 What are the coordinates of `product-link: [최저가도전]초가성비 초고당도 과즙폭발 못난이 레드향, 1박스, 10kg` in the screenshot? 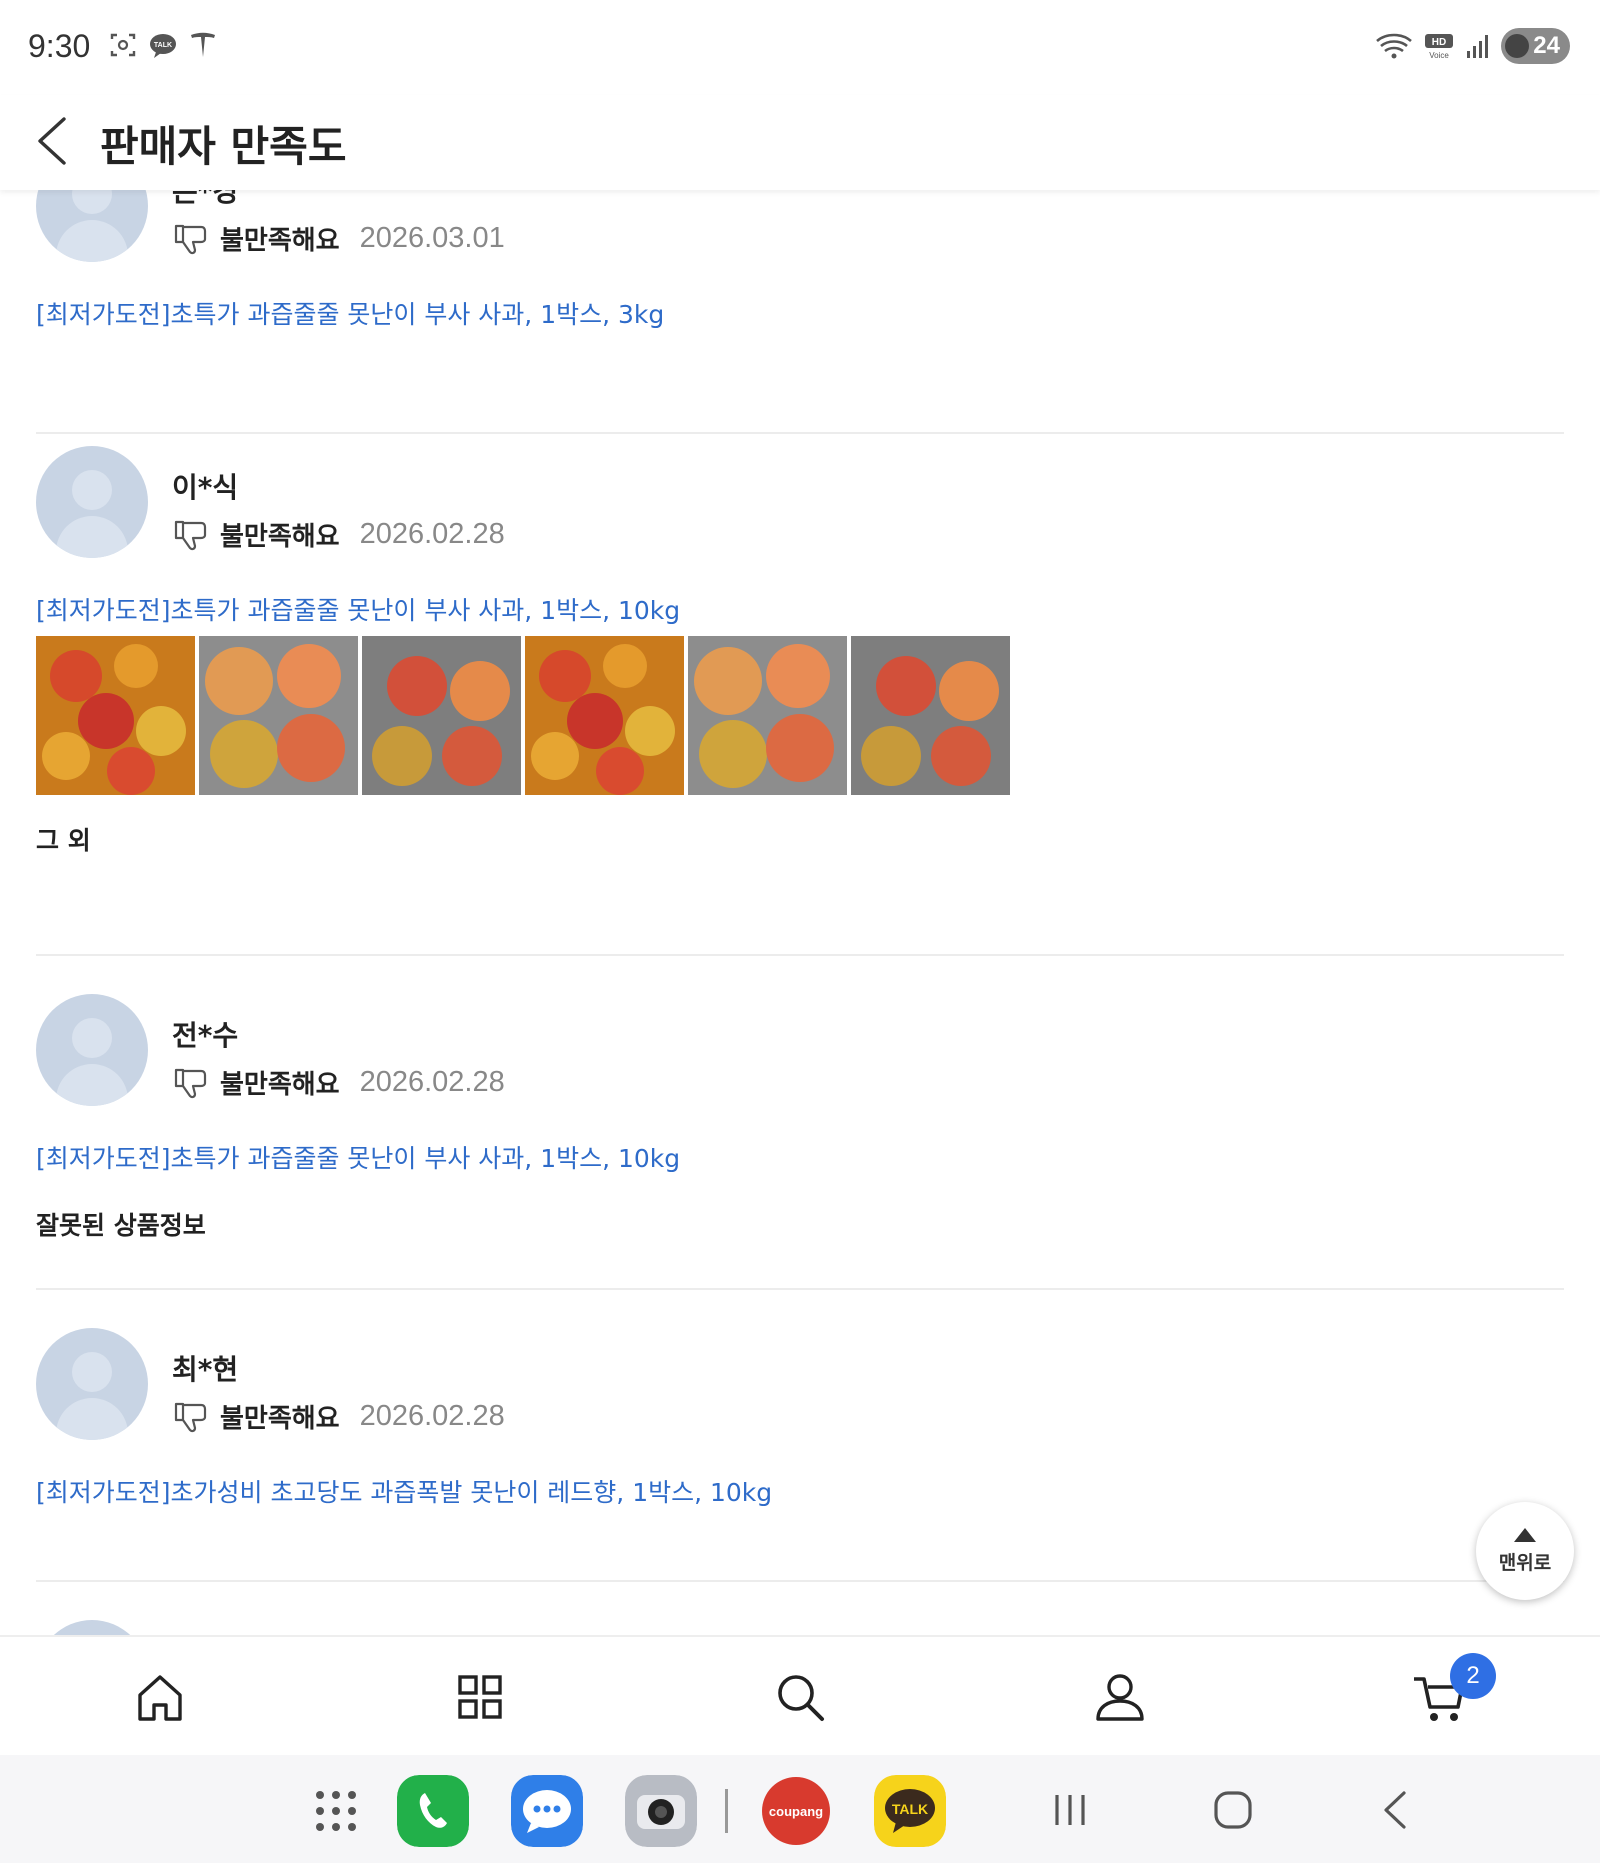 It's located at (404, 1491).